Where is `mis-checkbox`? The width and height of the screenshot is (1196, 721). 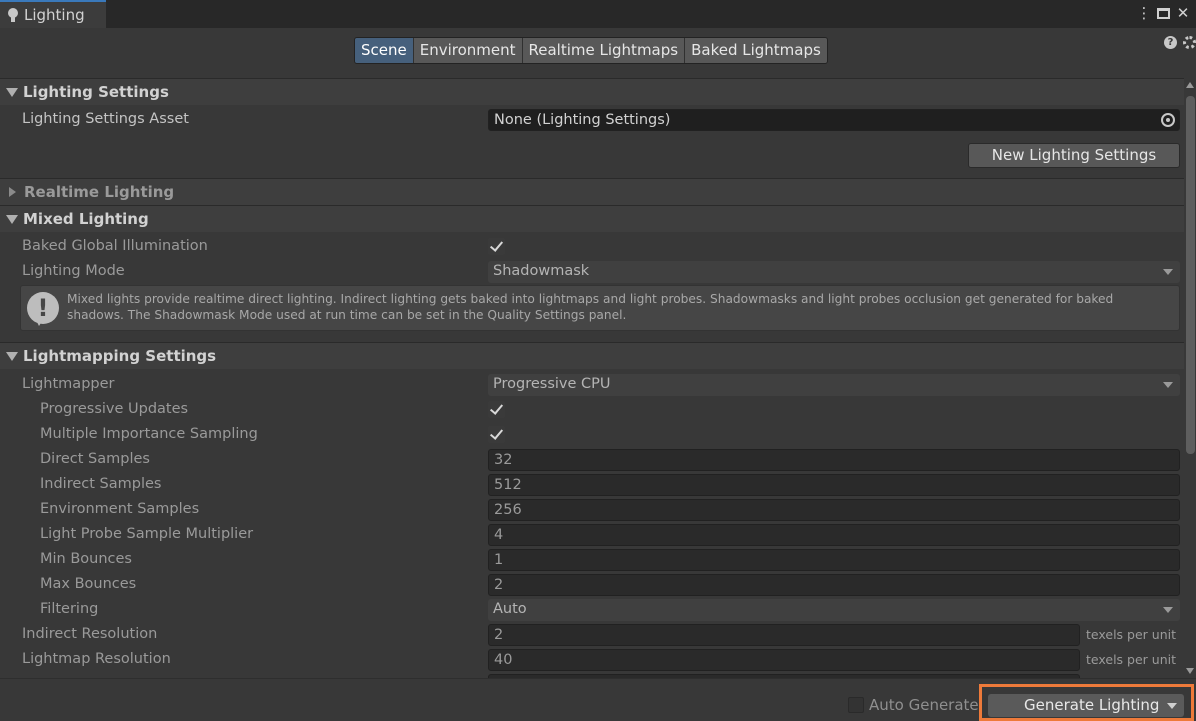 mis-checkbox is located at coordinates (496, 434).